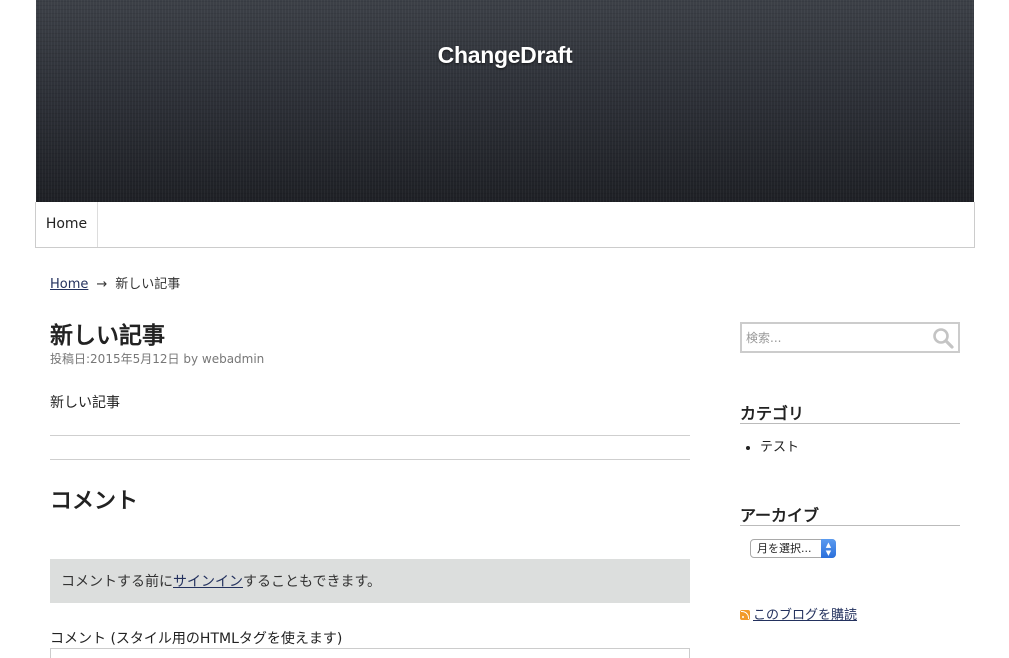 The width and height of the screenshot is (1009, 658). I want to click on archives-widget-rule, so click(850, 525).